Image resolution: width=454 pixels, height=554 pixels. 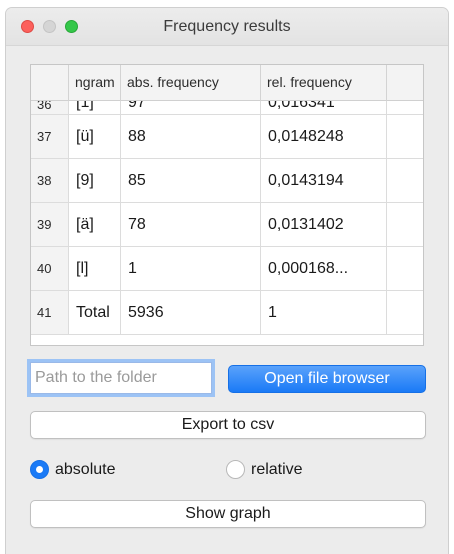 I want to click on radio-unchecked-icon, so click(x=235, y=469).